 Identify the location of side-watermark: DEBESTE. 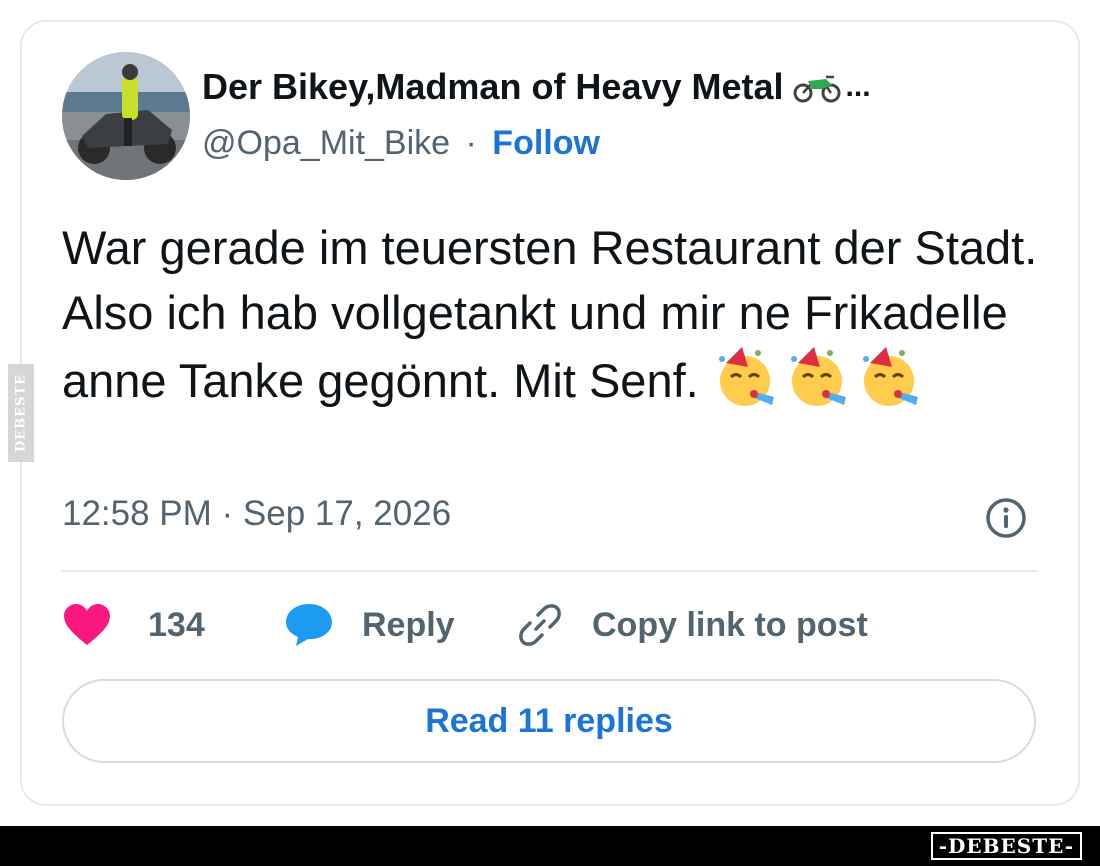
(21, 413).